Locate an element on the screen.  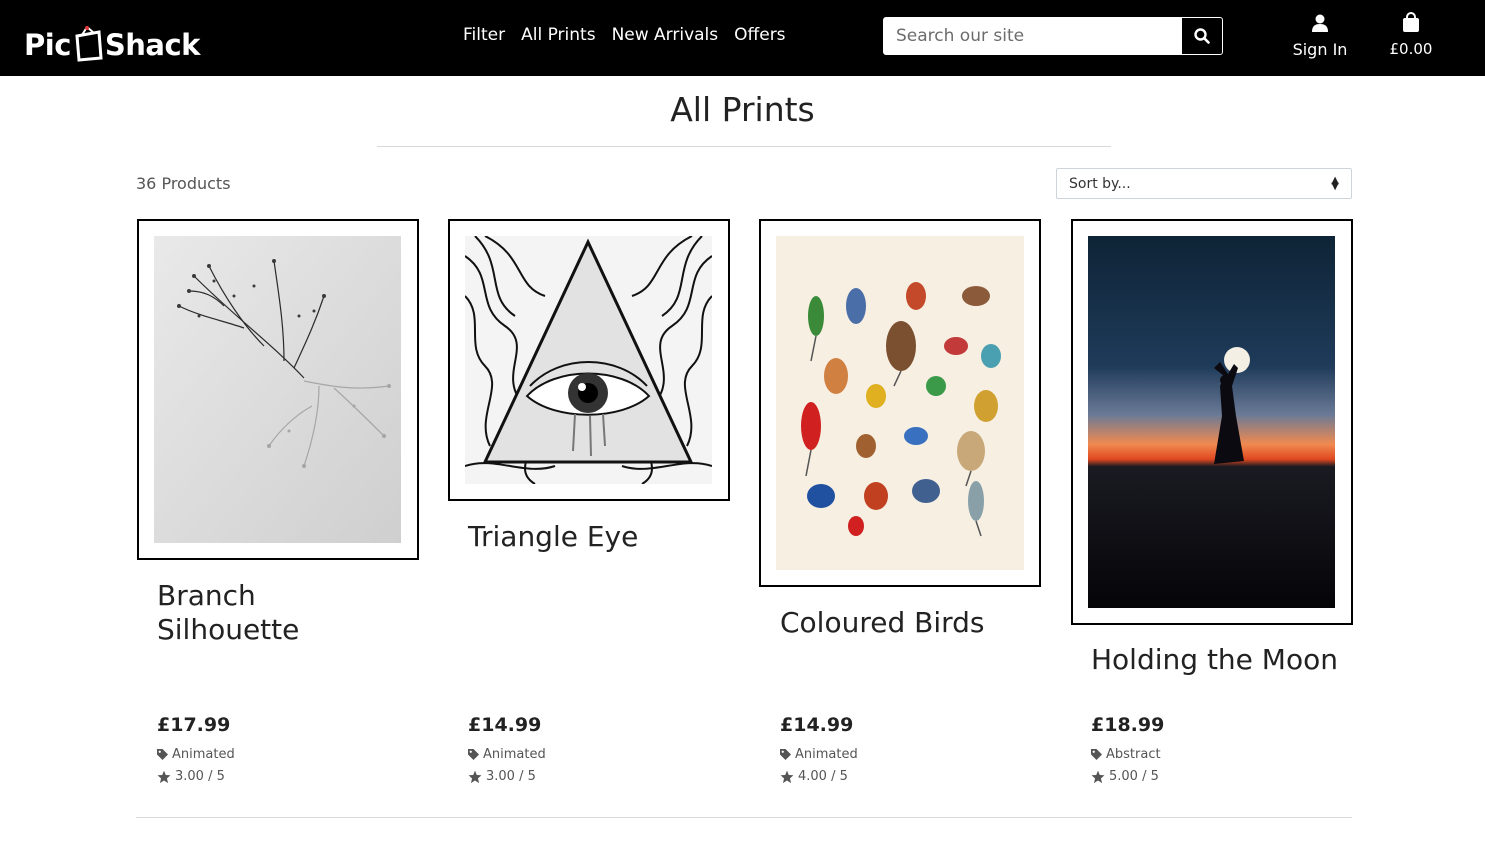
nav-filter: Filter is located at coordinates (484, 35).